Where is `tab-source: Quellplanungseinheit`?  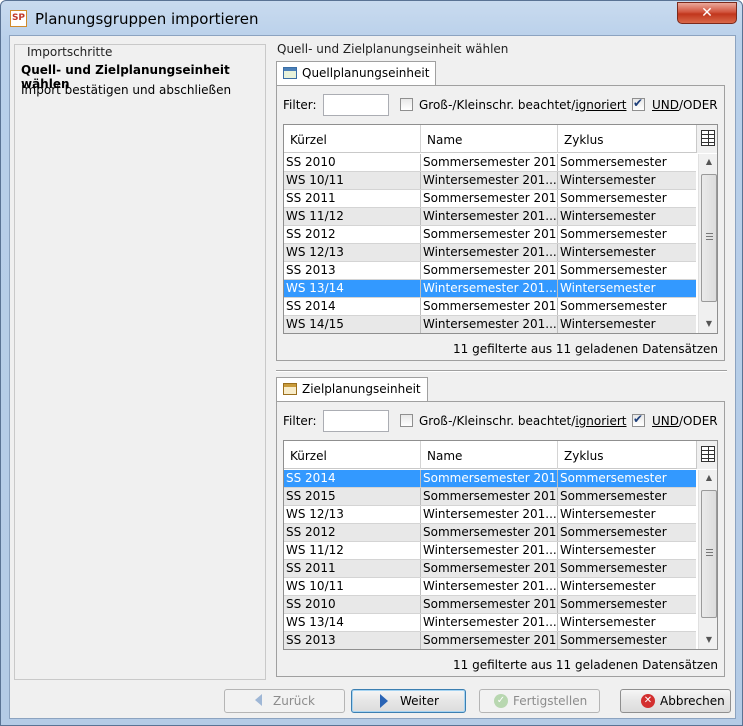
tab-source: Quellplanungseinheit is located at coordinates (356, 73).